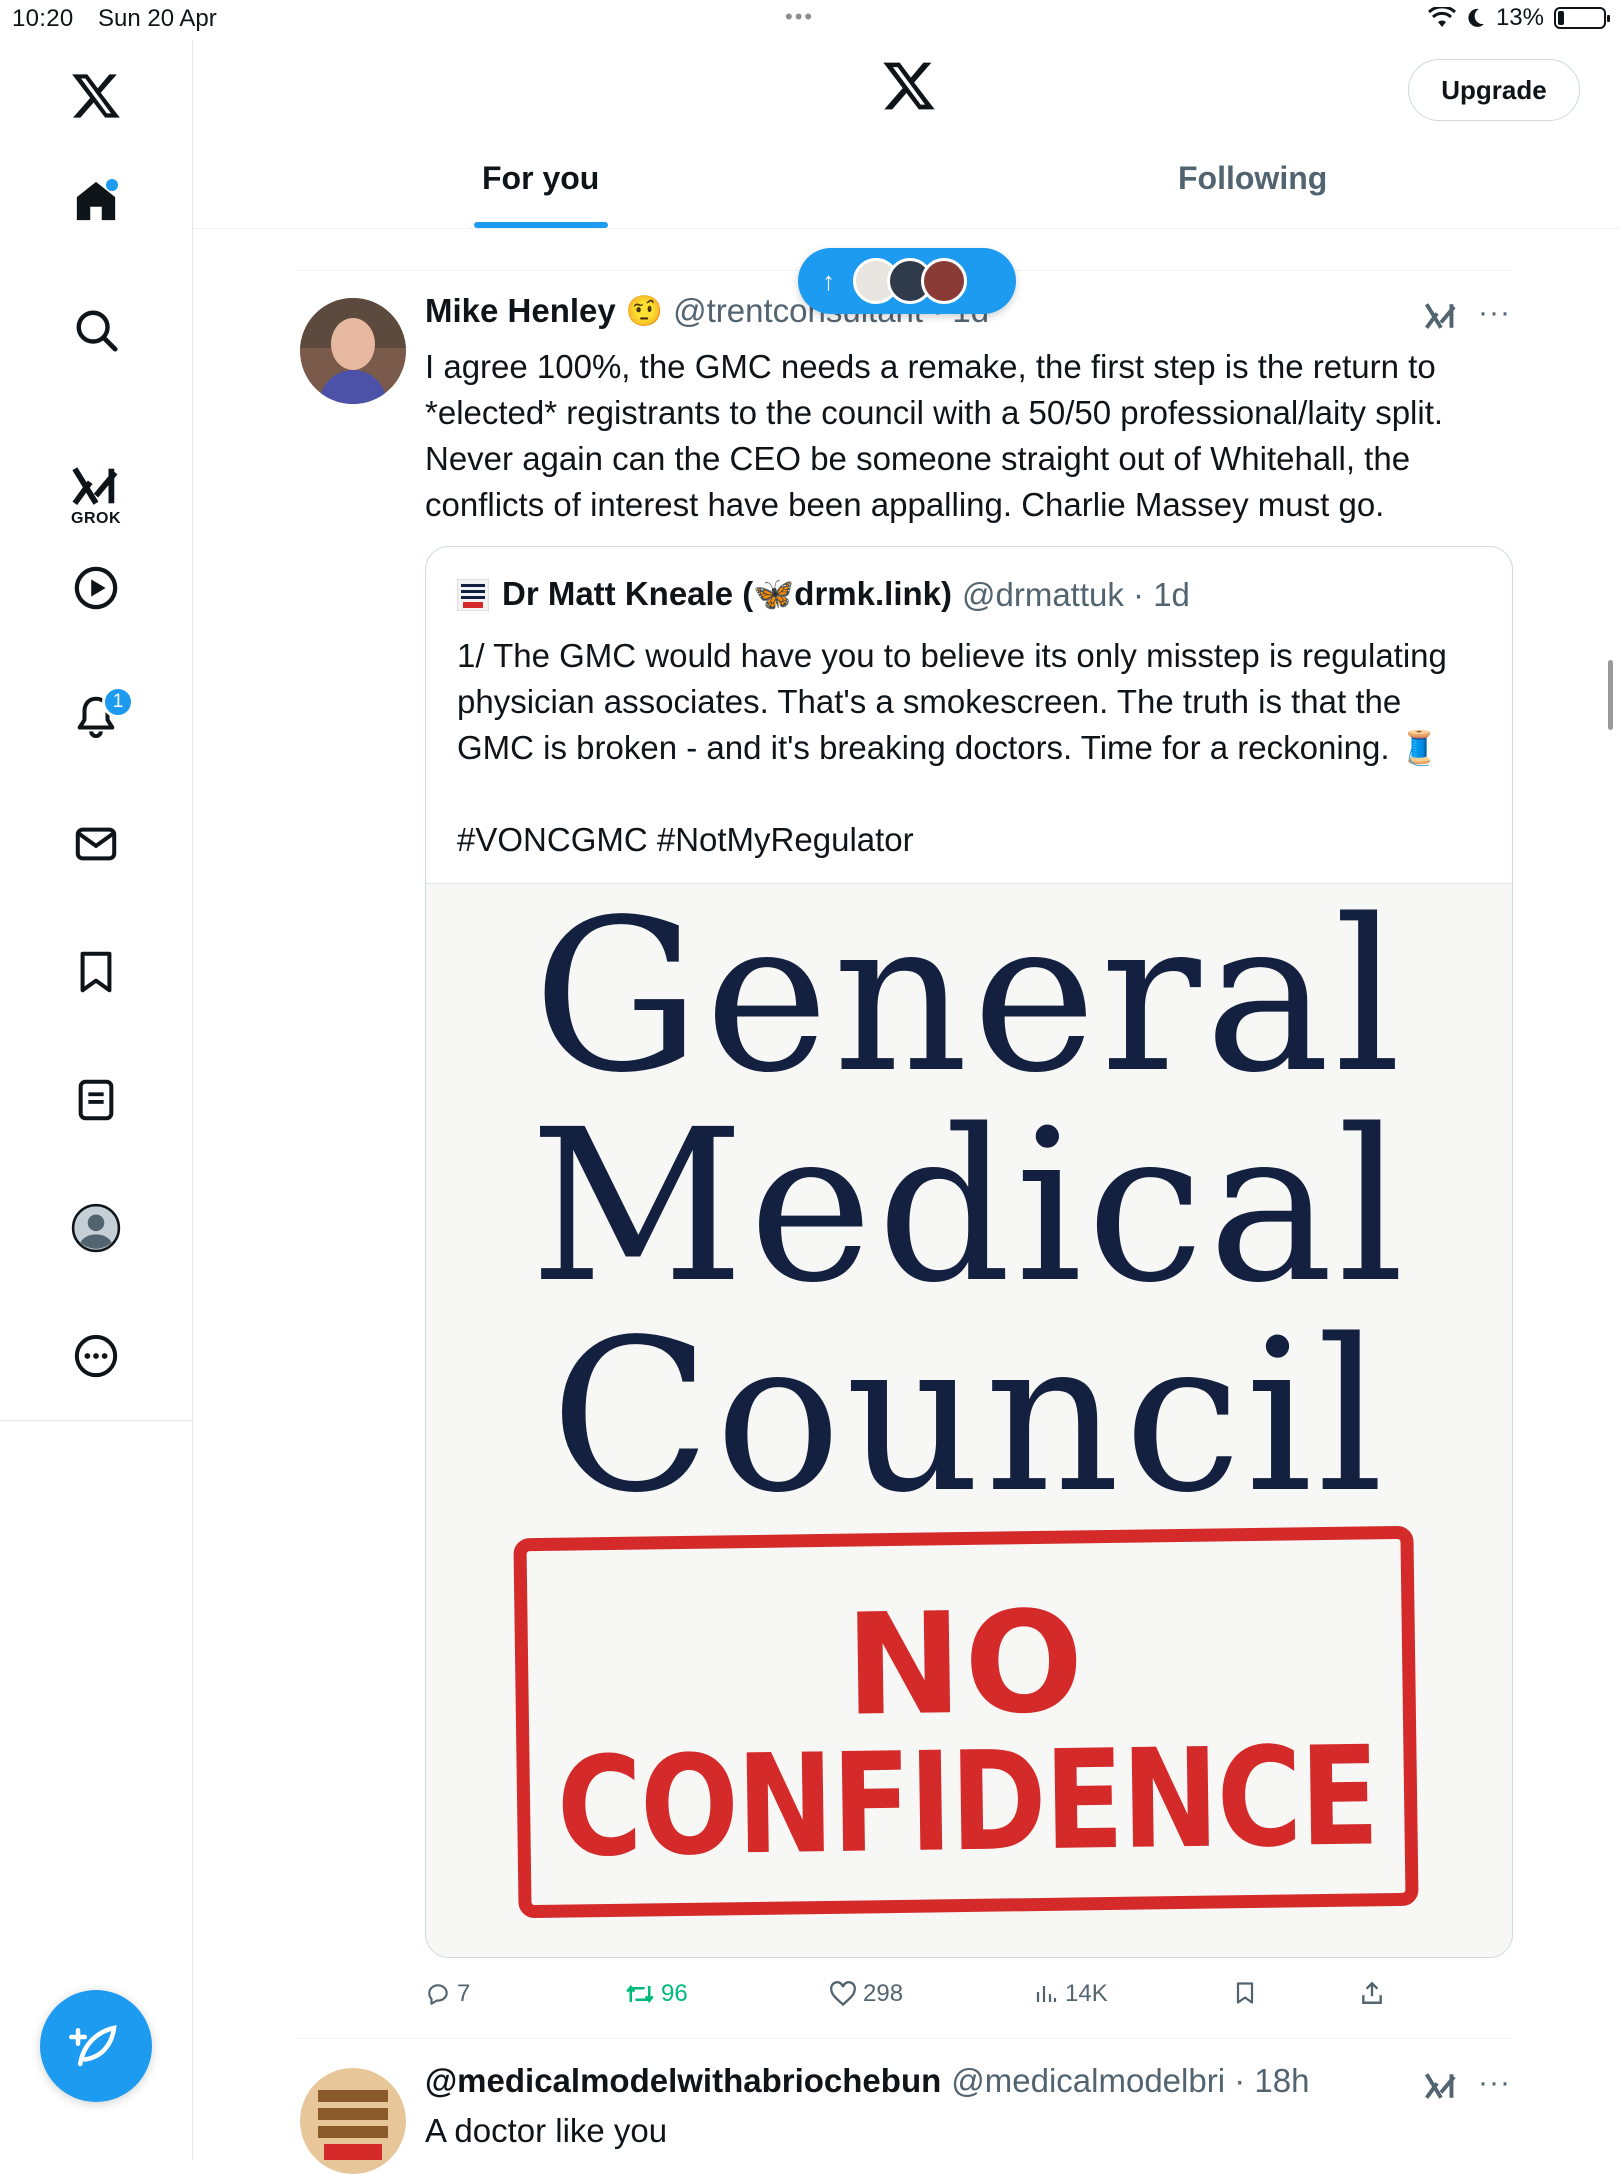  Describe the element at coordinates (799, 17) in the screenshot. I see `multitasking-dots-icon: •••` at that location.